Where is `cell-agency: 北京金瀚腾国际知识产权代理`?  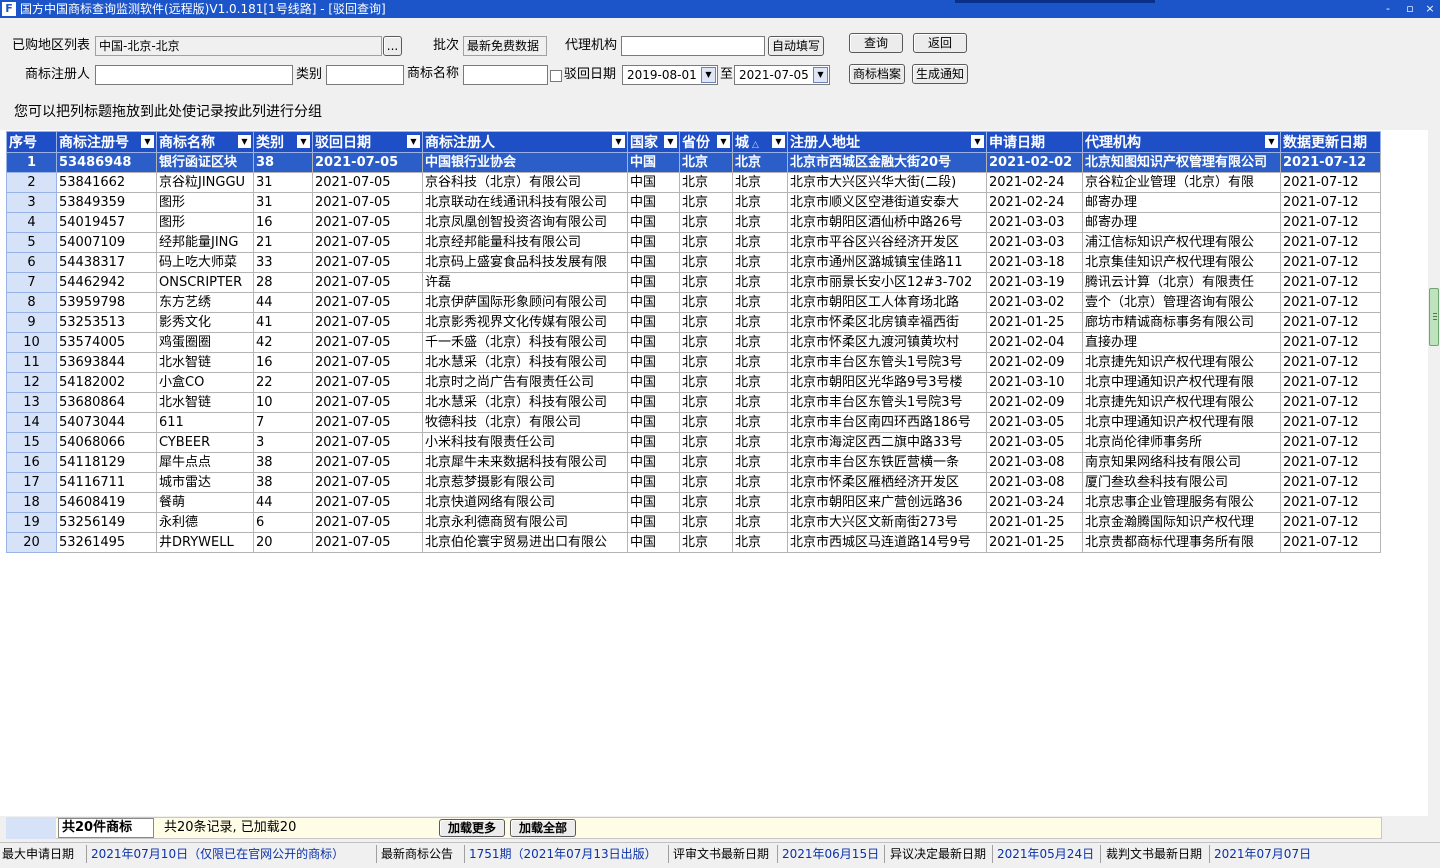
cell-agency: 北京金瀚腾国际知识产权代理 is located at coordinates (1181, 522).